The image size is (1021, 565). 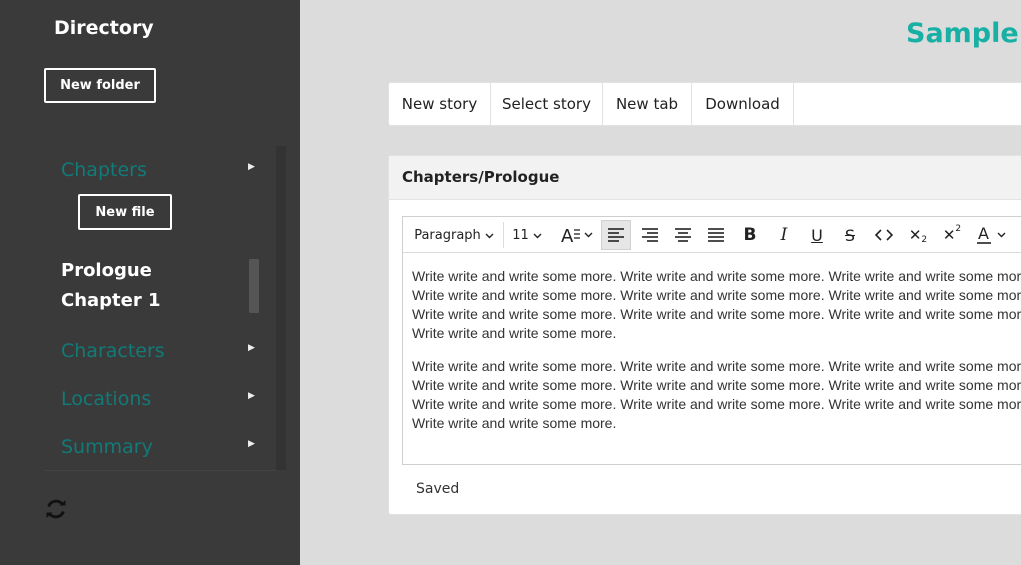 I want to click on sidebar-scrollbar-track, so click(x=281, y=308).